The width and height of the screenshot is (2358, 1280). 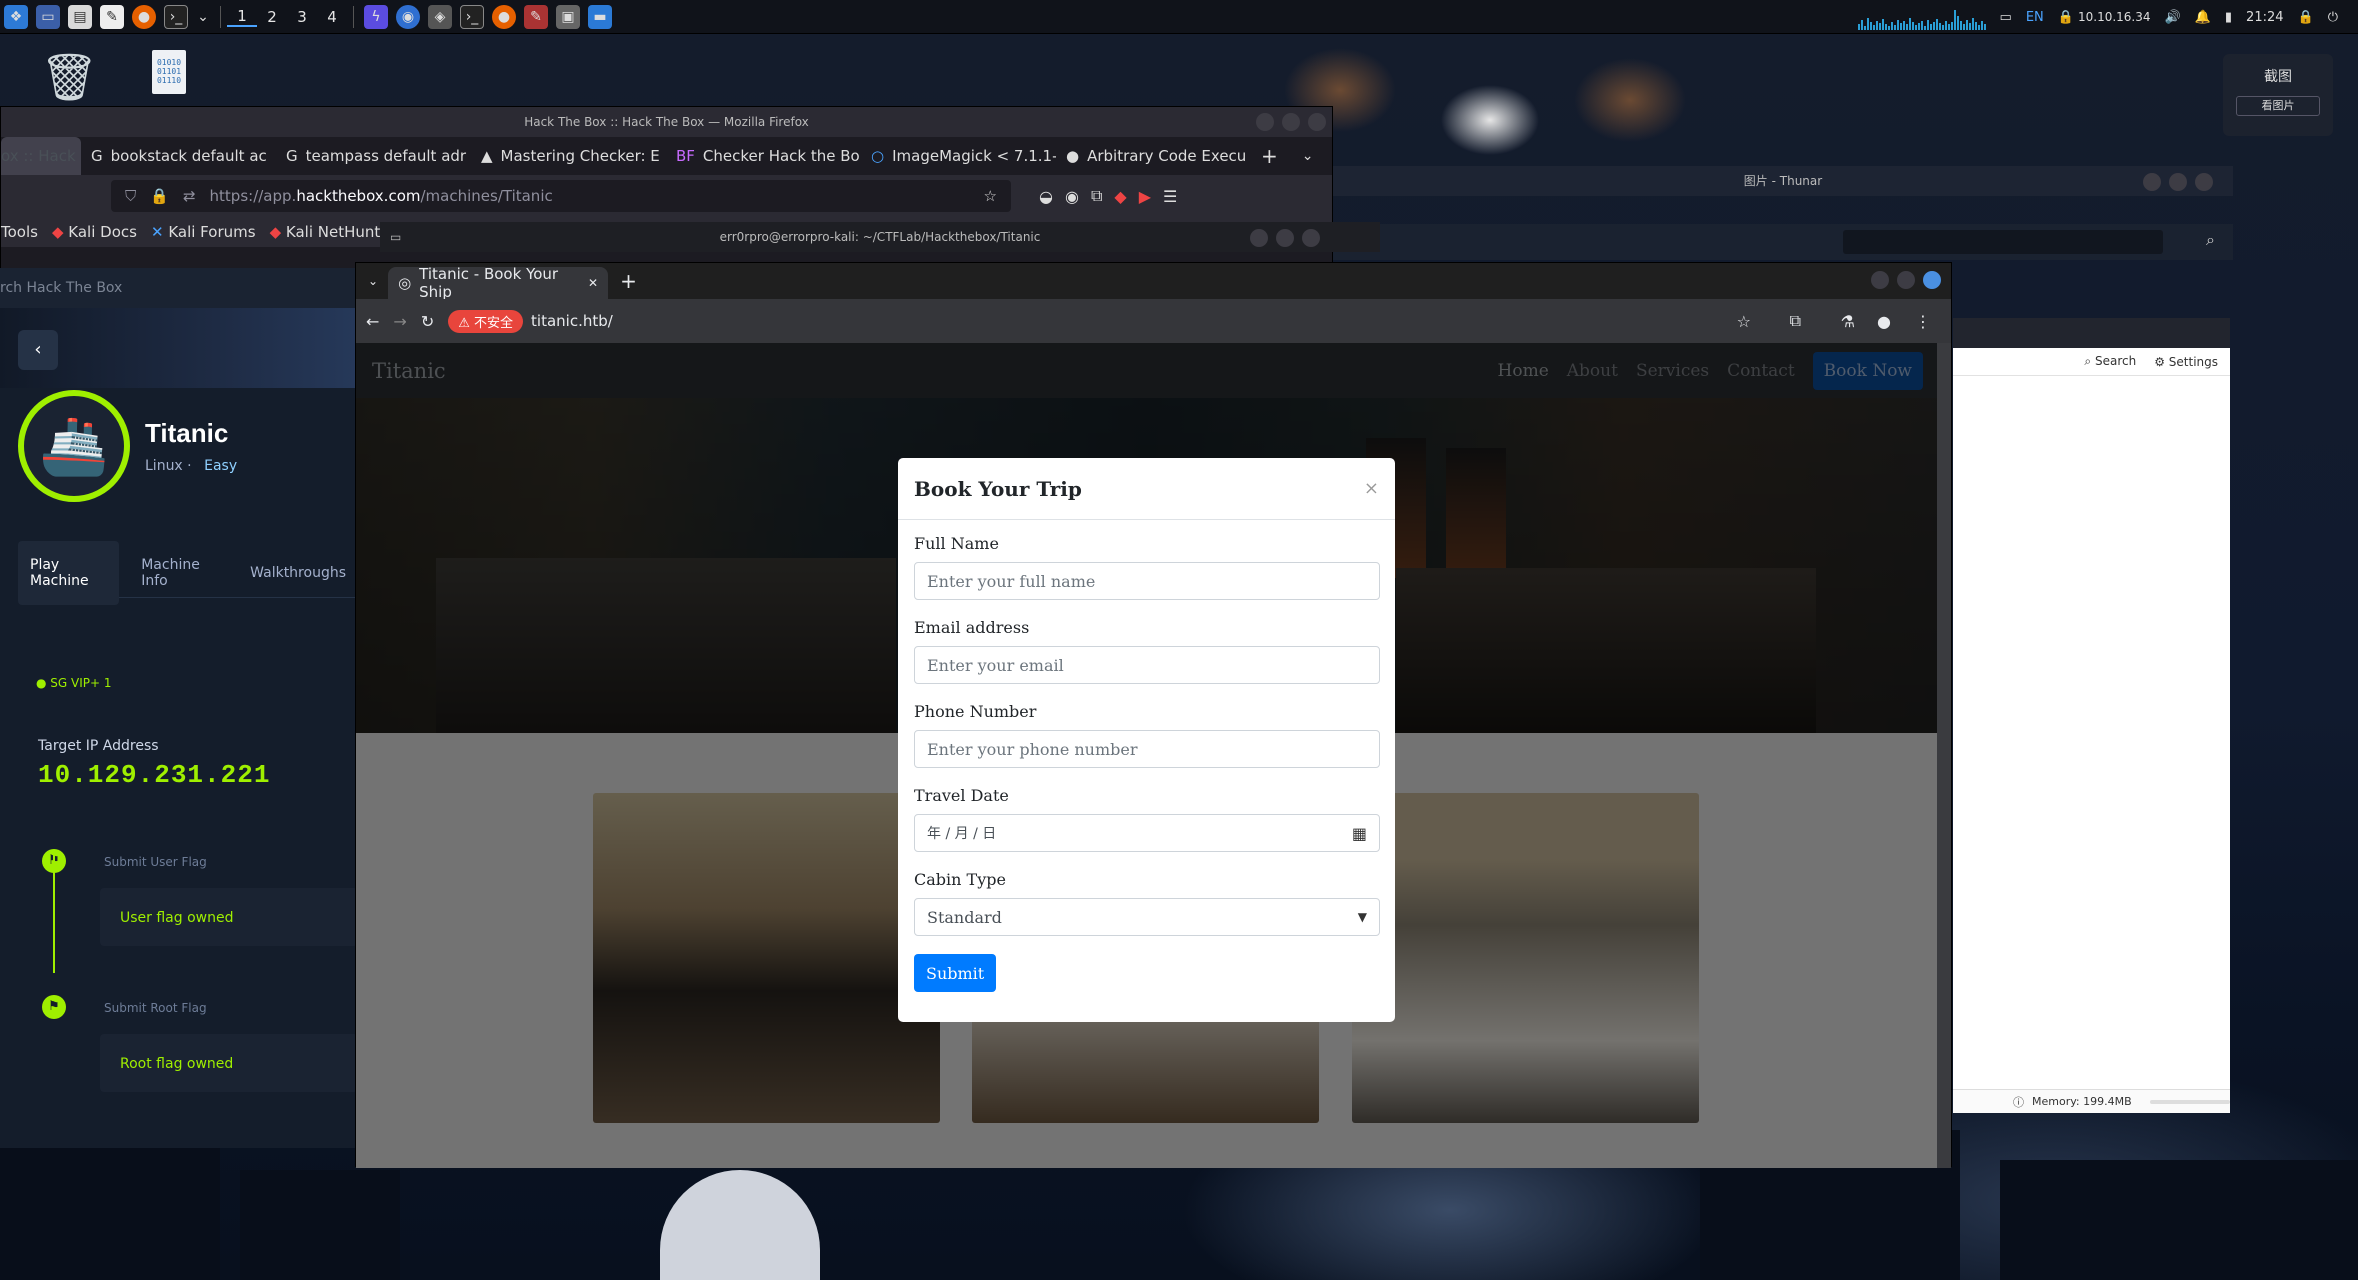 What do you see at coordinates (1147, 581) in the screenshot?
I see `full-name-field` at bounding box center [1147, 581].